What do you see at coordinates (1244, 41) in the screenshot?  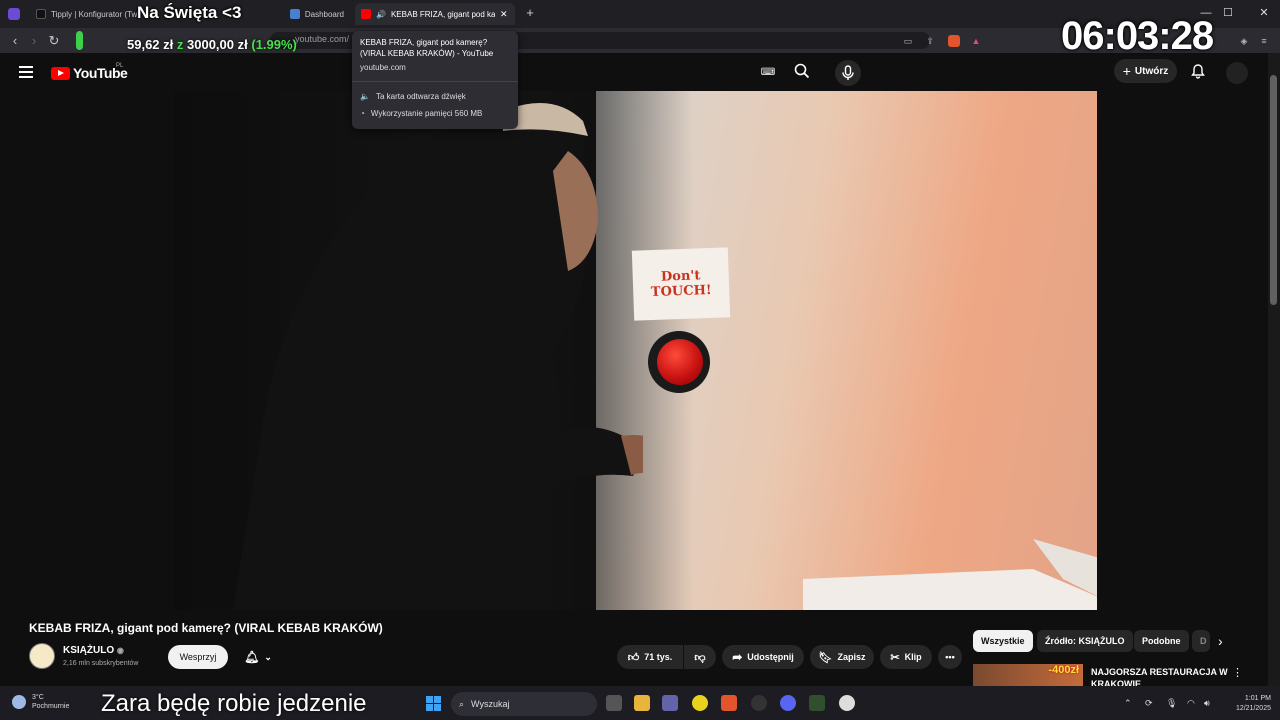 I see `vpn-icon: ◈` at bounding box center [1244, 41].